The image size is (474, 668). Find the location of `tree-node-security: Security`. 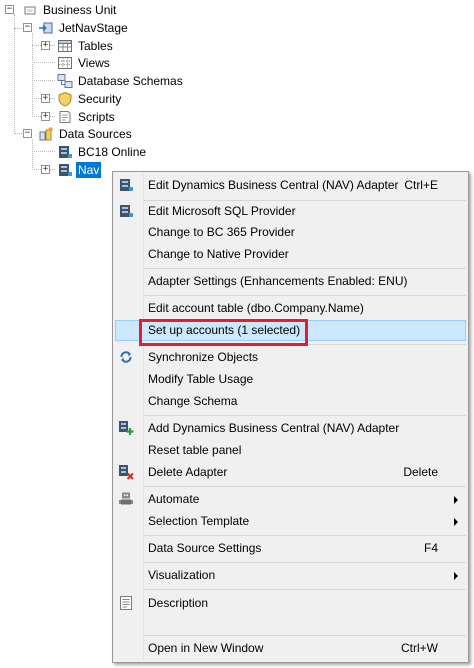

tree-node-security: Security is located at coordinates (90, 99).